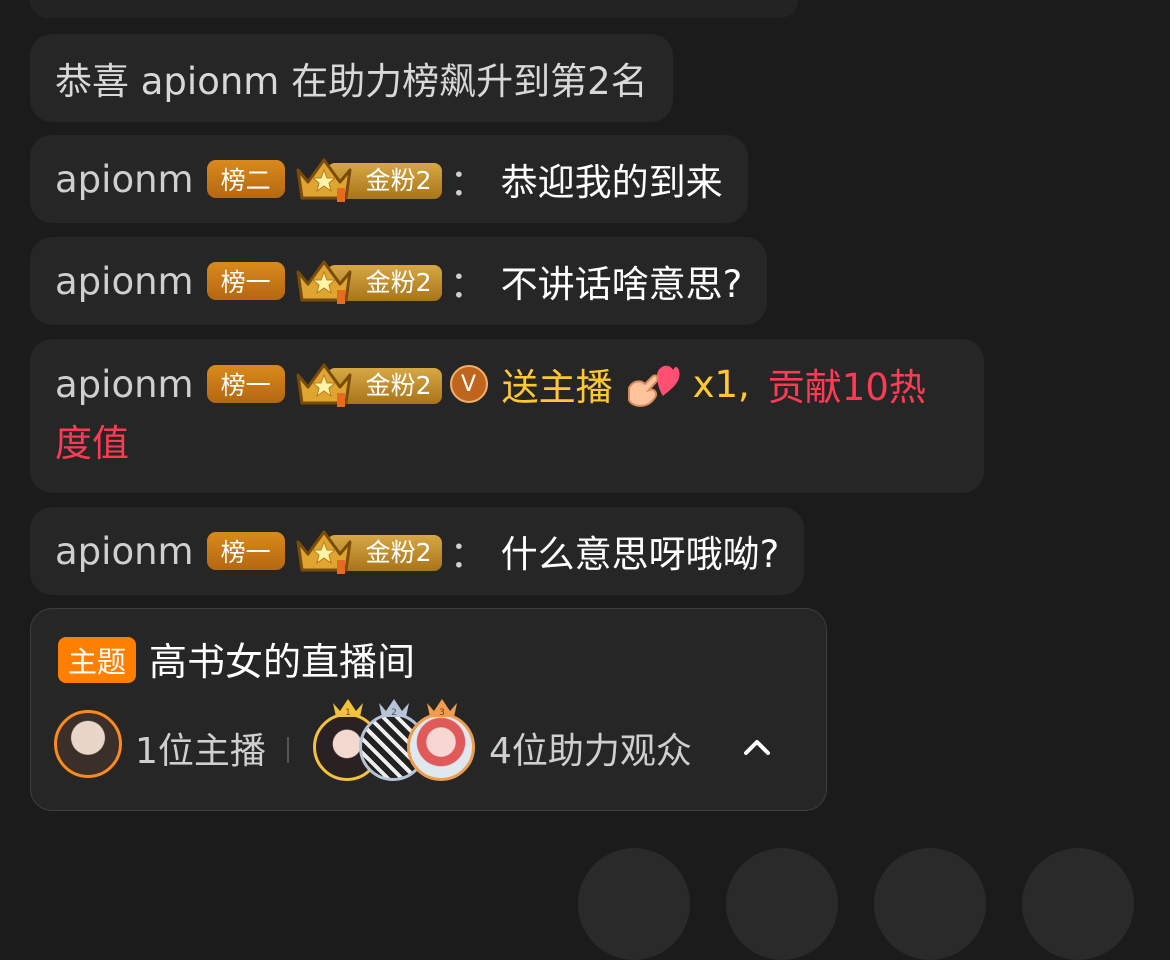  I want to click on rank-badge: 榜二, so click(245, 179).